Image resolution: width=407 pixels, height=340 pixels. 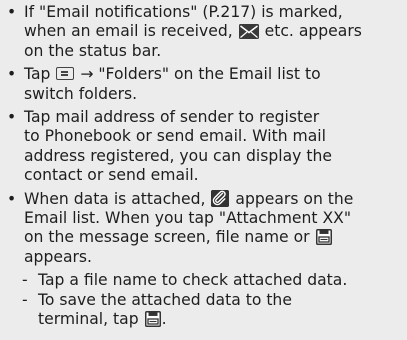 I want to click on text-fragment: when an email is received,, so click(x=128, y=31).